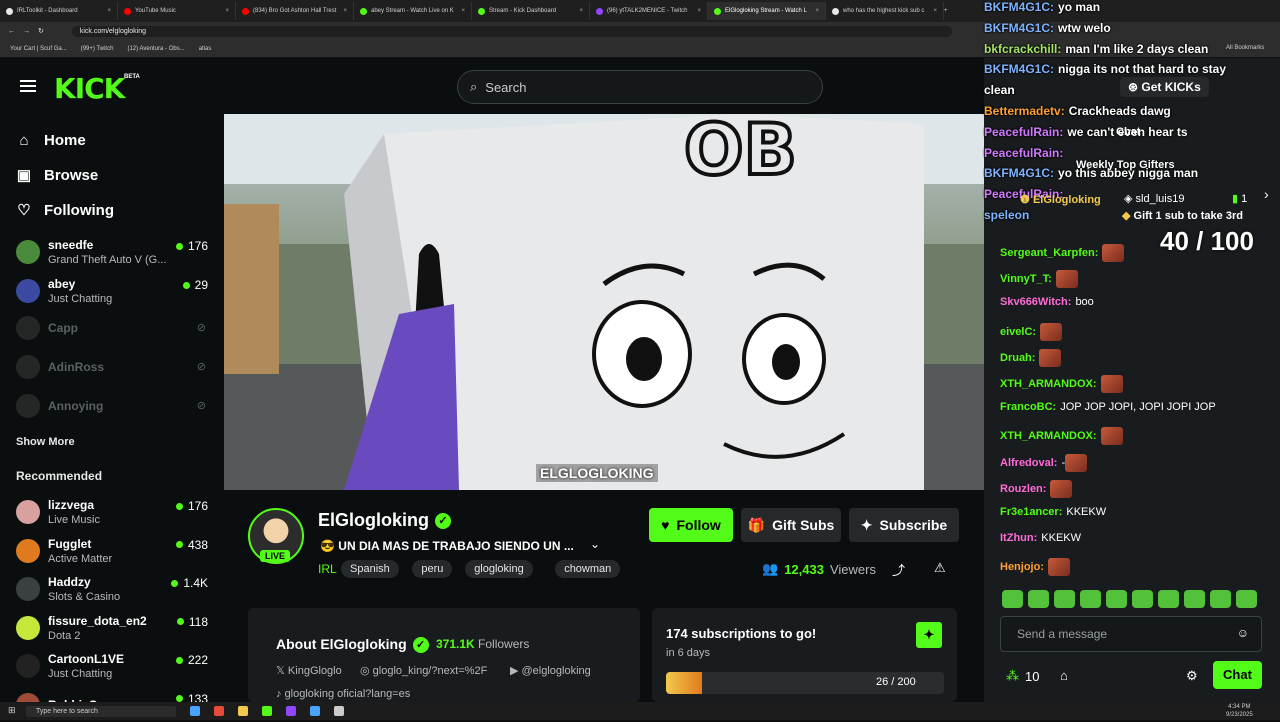  Describe the element at coordinates (309, 670) in the screenshot. I see `x-social-link: 𝕏 KingGloglo` at that location.